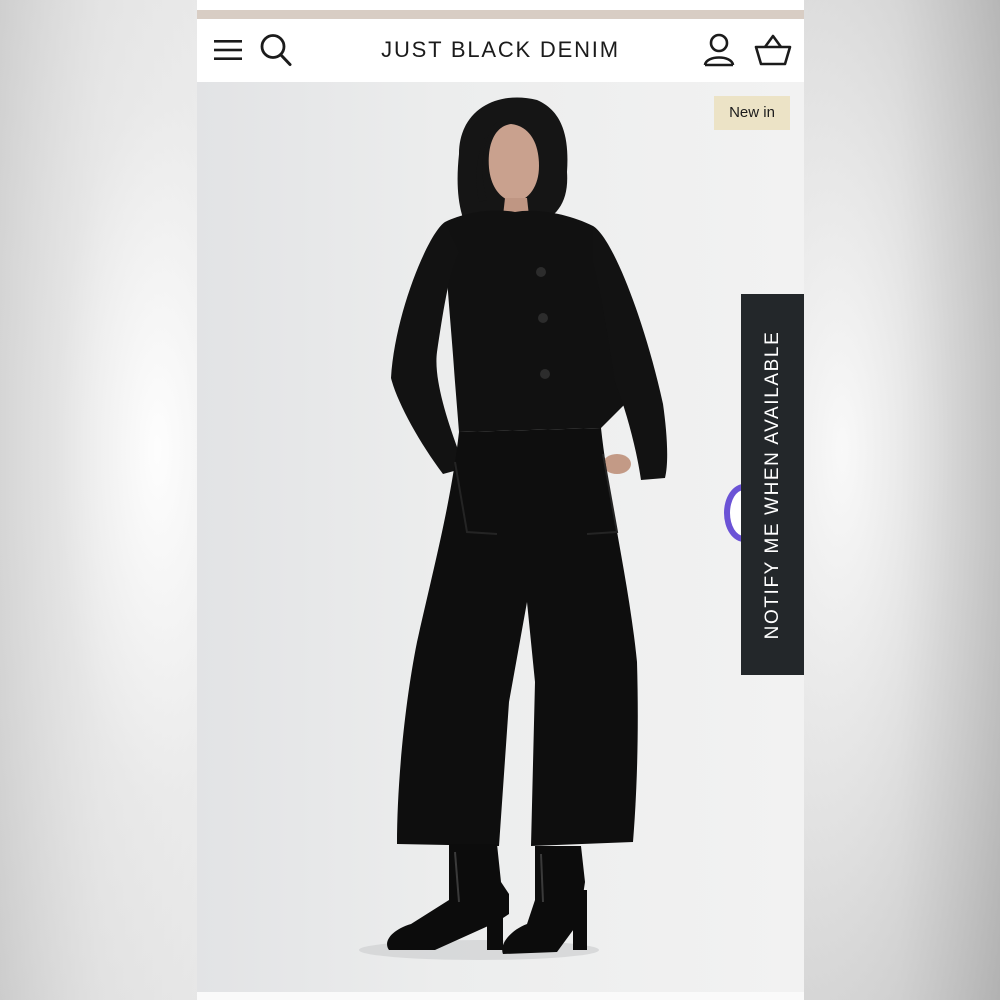 This screenshot has width=1000, height=1000. What do you see at coordinates (773, 50) in the screenshot?
I see `basket-icon` at bounding box center [773, 50].